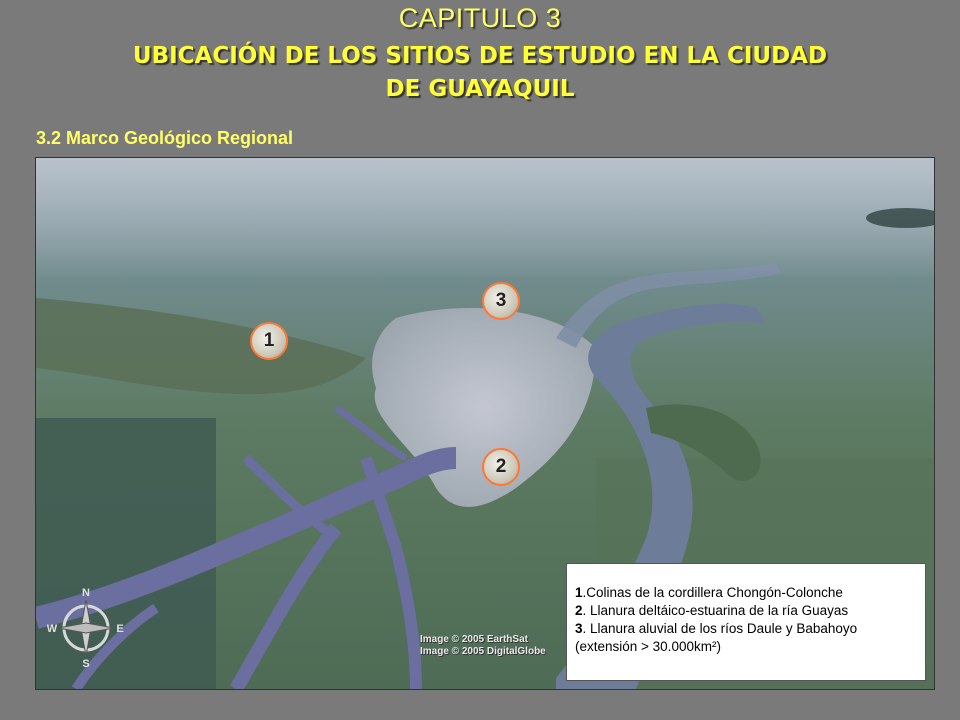 Image resolution: width=960 pixels, height=720 pixels. Describe the element at coordinates (85, 663) in the screenshot. I see `compass-s: S` at that location.